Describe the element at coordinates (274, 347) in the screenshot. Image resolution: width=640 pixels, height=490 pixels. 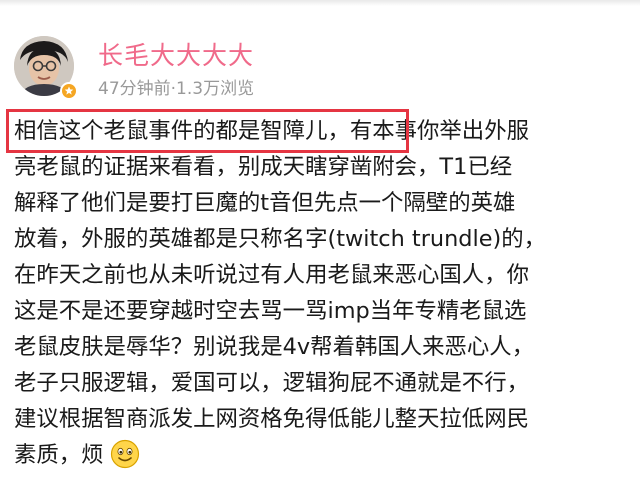
I see `post-text-line: 老鼠皮肤是辱华？别说我是4v帮着韩国人来恶心人，` at that location.